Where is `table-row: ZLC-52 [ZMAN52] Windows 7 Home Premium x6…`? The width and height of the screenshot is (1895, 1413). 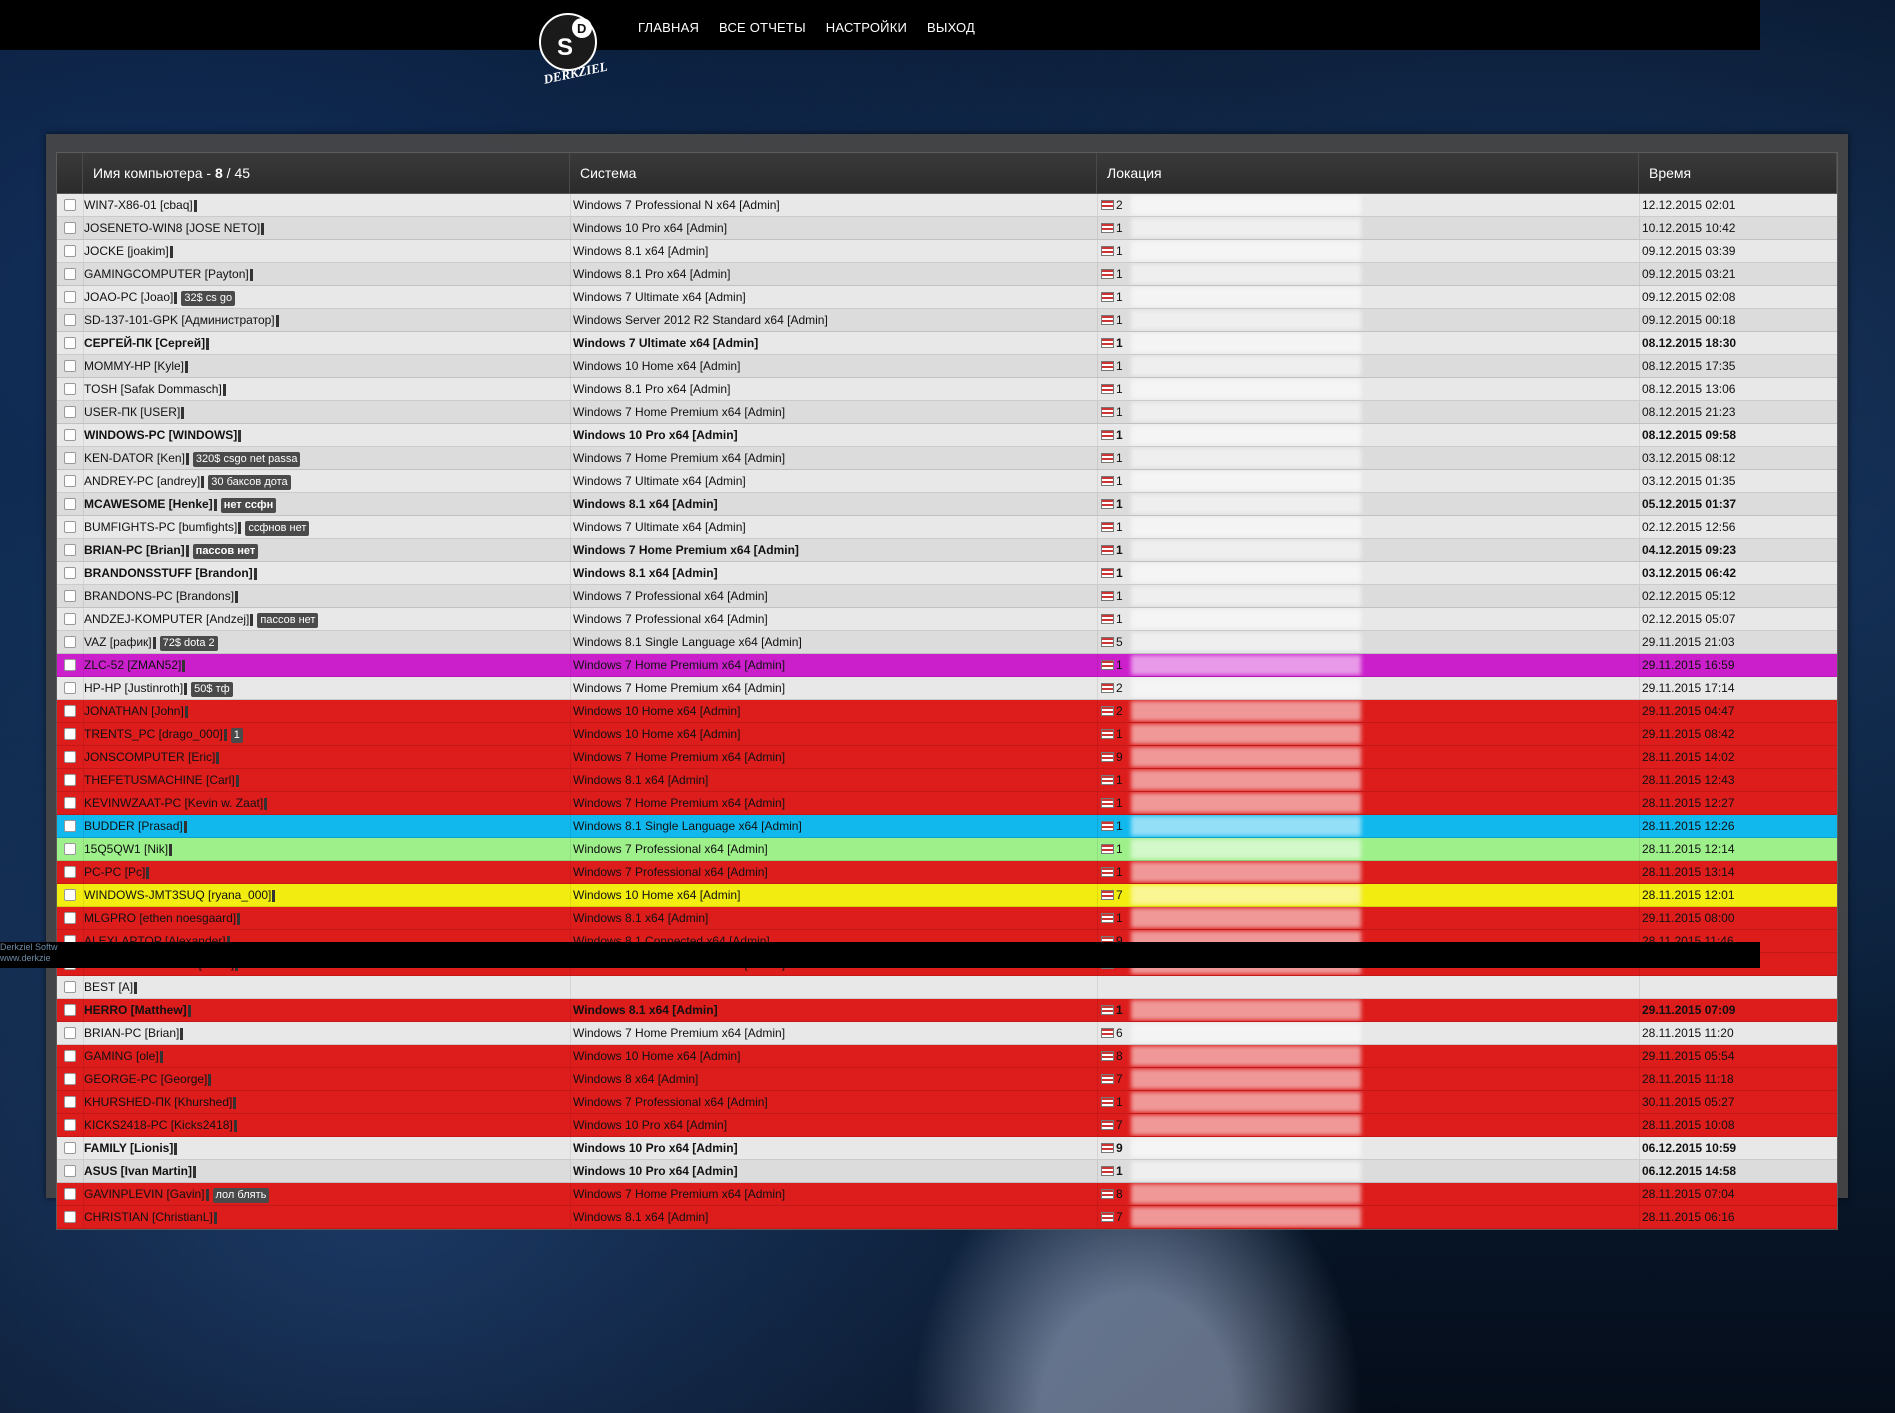 table-row: ZLC-52 [ZMAN52] Windows 7 Home Premium x6… is located at coordinates (947, 665).